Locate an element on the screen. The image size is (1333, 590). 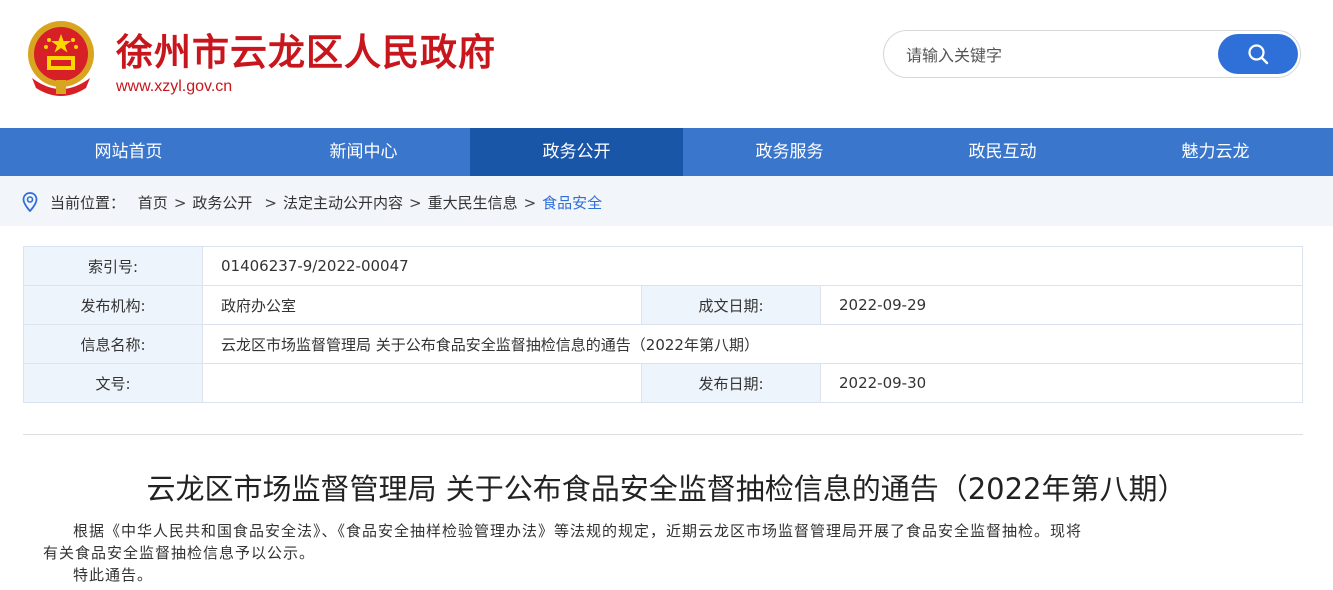
published-date-label: 发布日期: is located at coordinates (731, 383).